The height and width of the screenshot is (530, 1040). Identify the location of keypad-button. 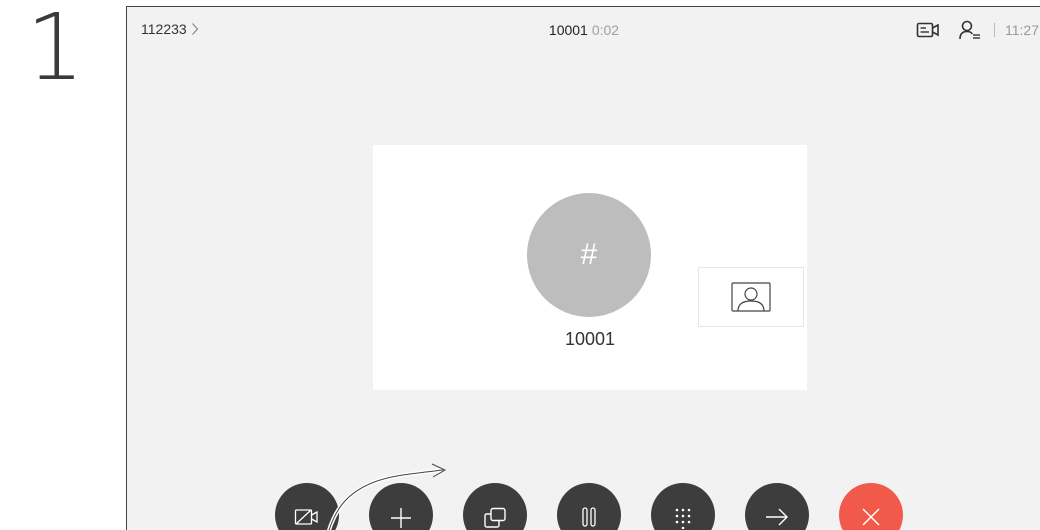
(683, 506).